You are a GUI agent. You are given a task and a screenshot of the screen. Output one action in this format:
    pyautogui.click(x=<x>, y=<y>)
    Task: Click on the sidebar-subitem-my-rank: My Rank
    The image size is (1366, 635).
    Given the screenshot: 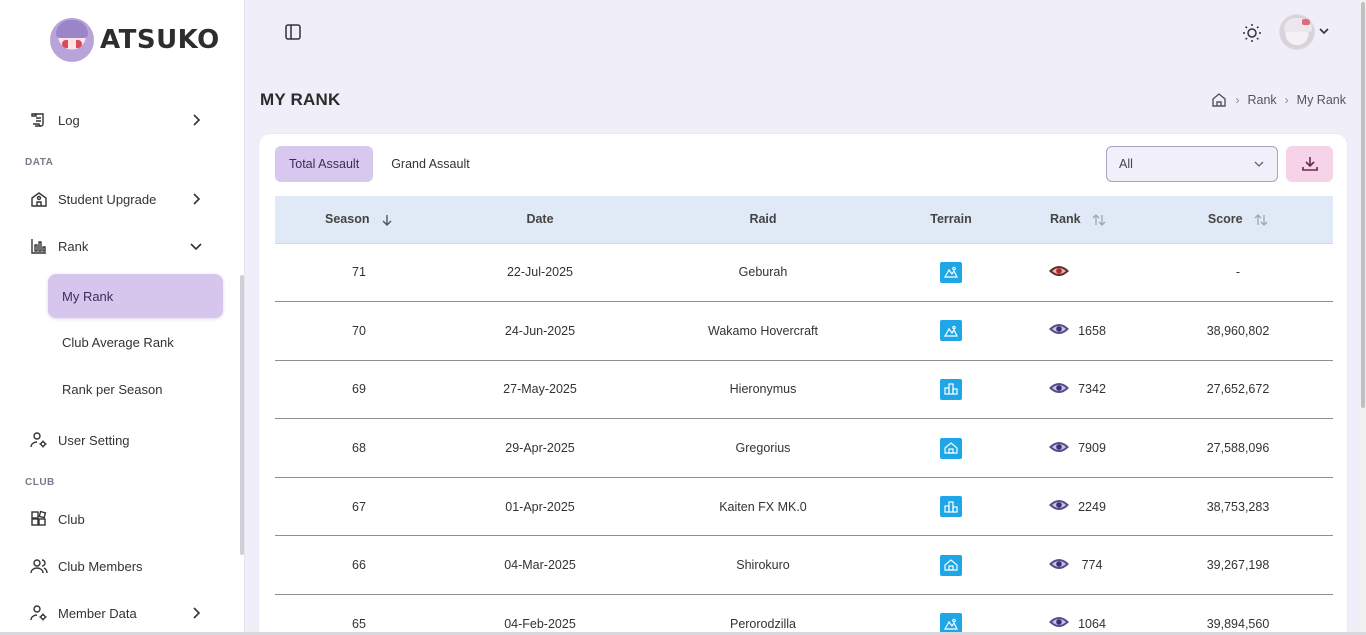 What is the action you would take?
    pyautogui.click(x=135, y=296)
    